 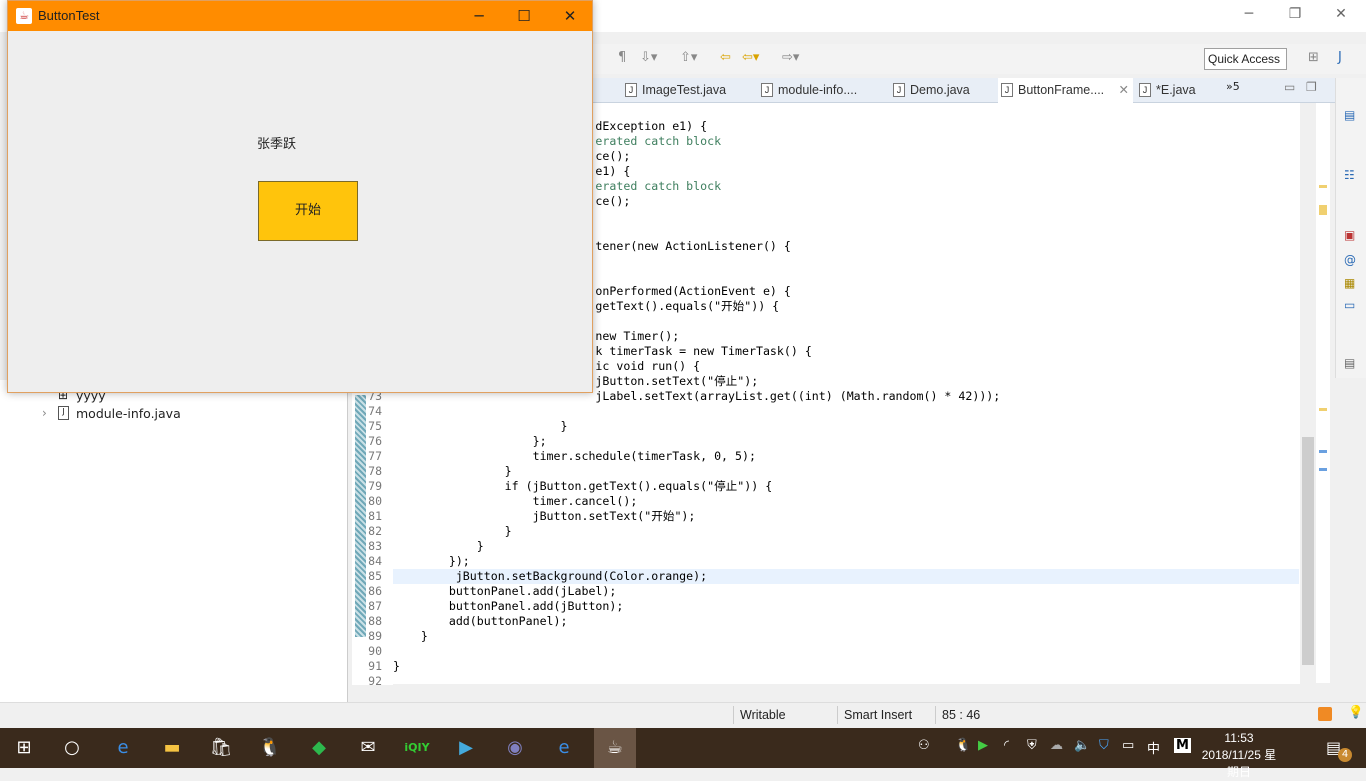 I want to click on tab-imagetest: J ImageTest.java, so click(x=689, y=90).